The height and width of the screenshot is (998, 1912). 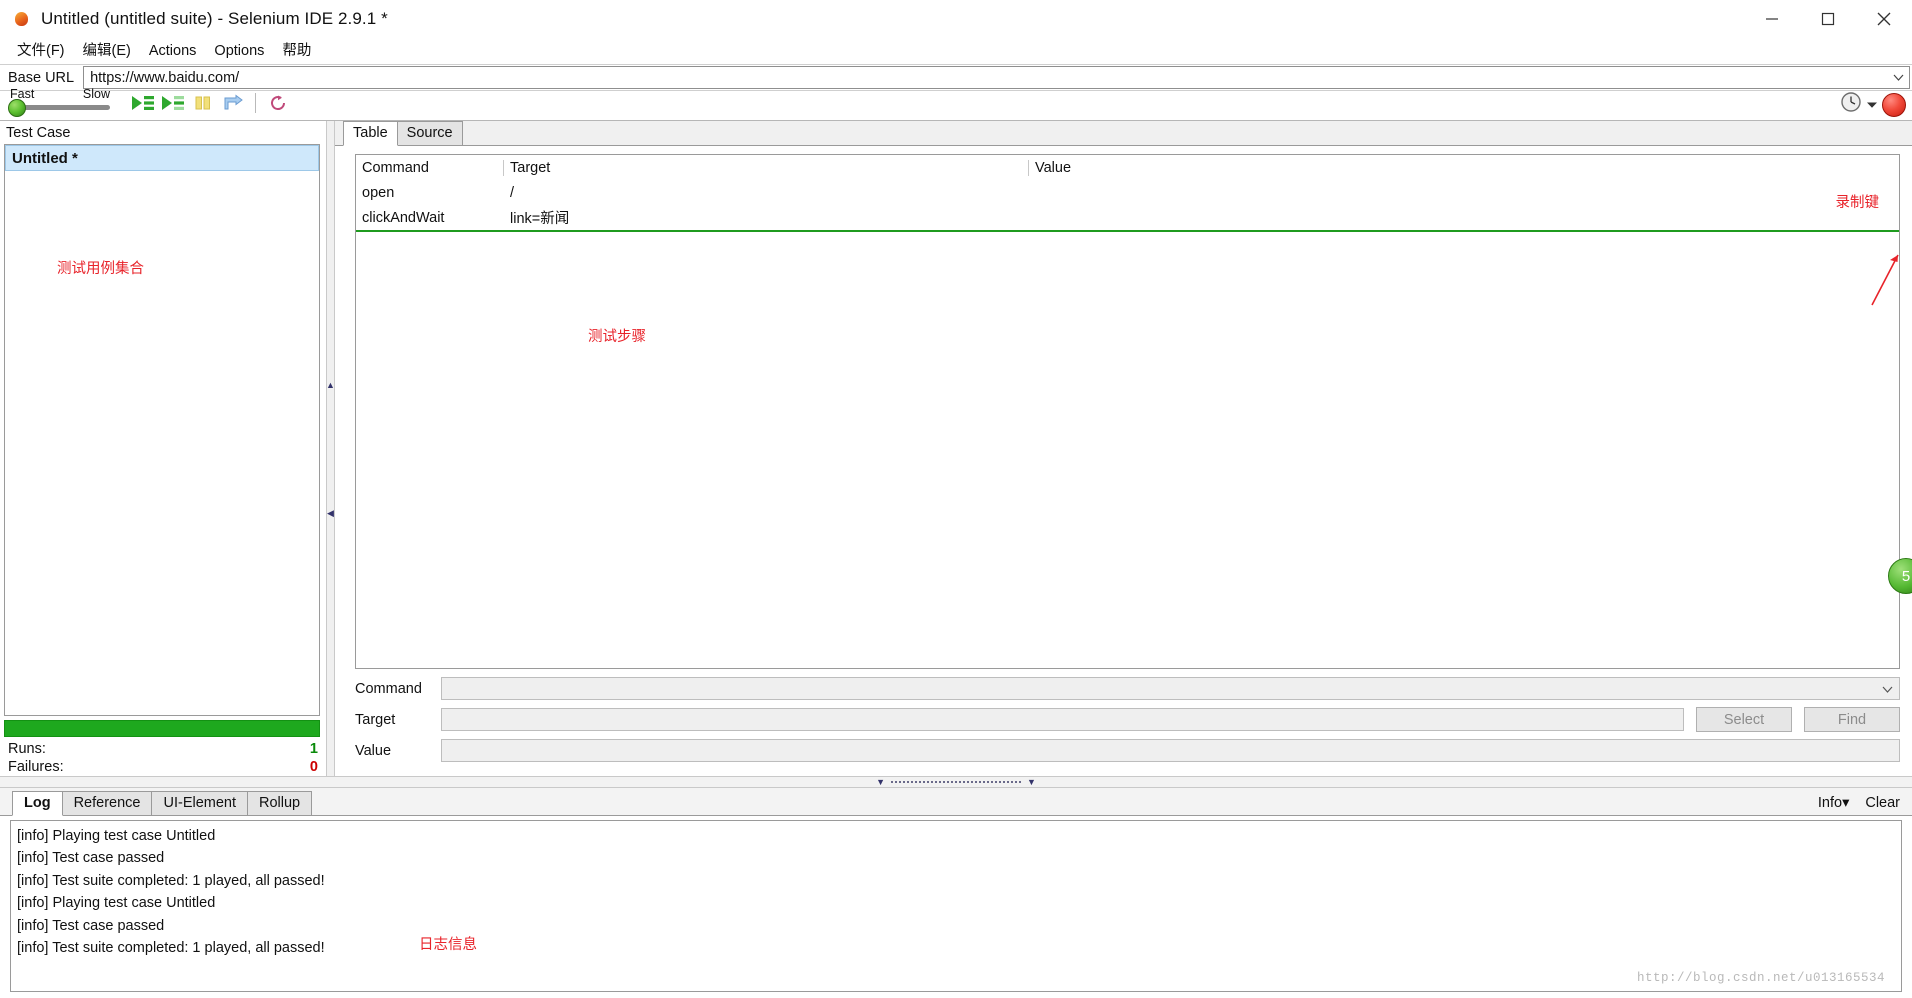 I want to click on log-clear-button: Clear, so click(x=1882, y=803).